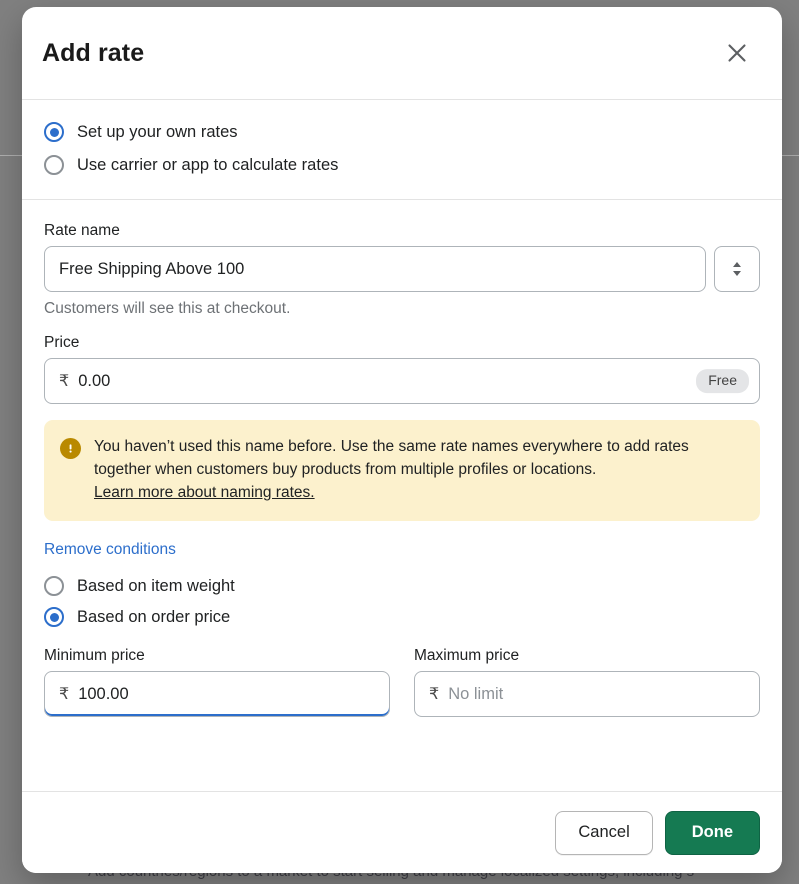  I want to click on warning-icon, so click(70, 448).